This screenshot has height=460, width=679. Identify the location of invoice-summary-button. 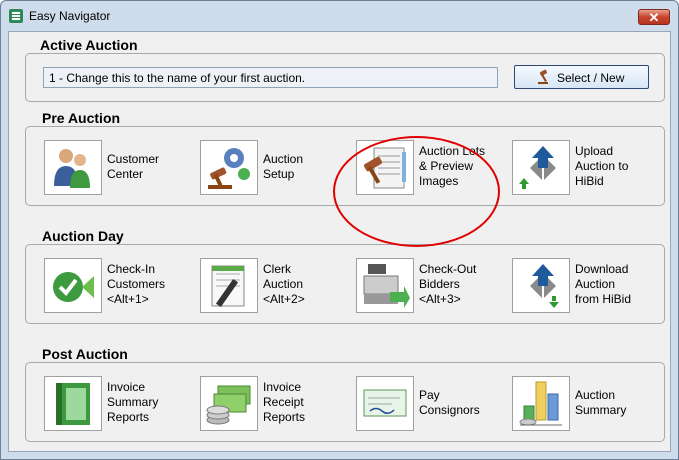
(73, 403).